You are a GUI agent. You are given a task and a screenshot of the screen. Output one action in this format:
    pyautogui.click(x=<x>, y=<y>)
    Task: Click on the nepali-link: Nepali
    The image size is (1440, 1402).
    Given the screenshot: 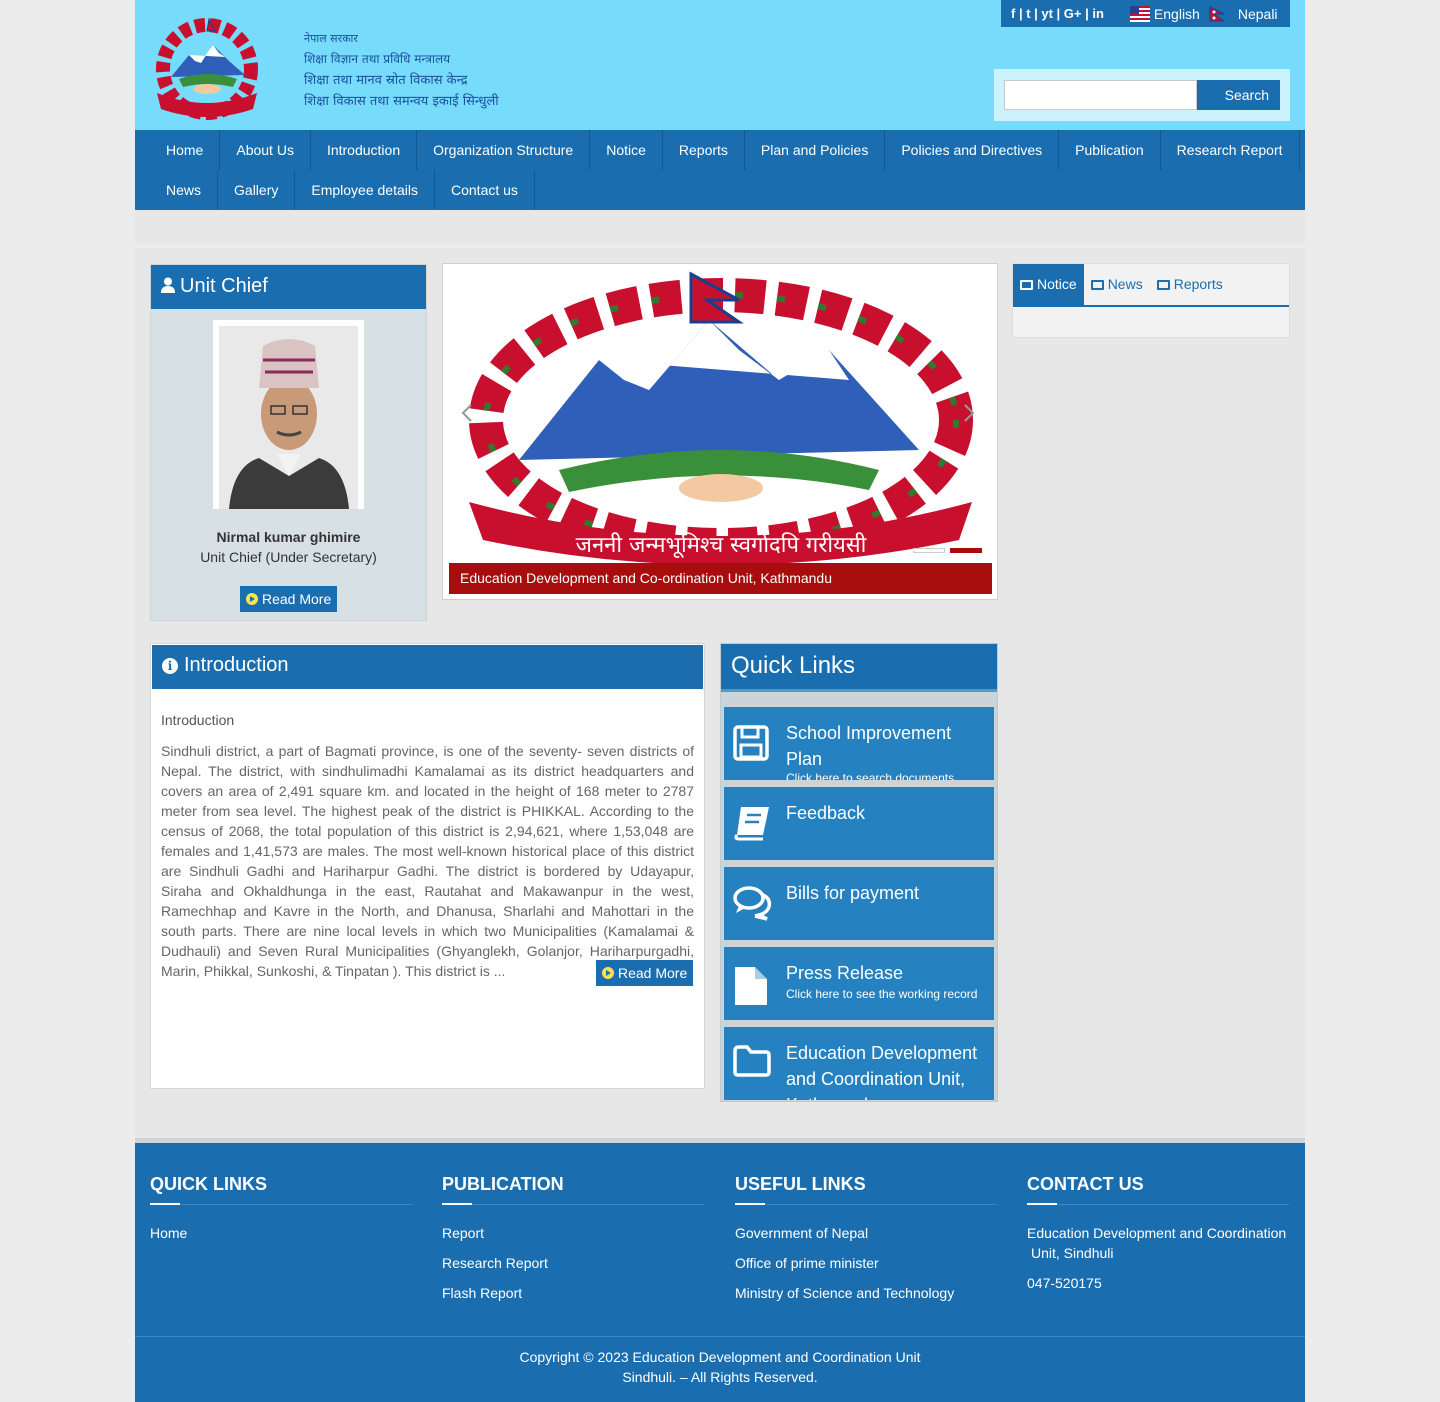 What is the action you would take?
    pyautogui.click(x=1258, y=14)
    